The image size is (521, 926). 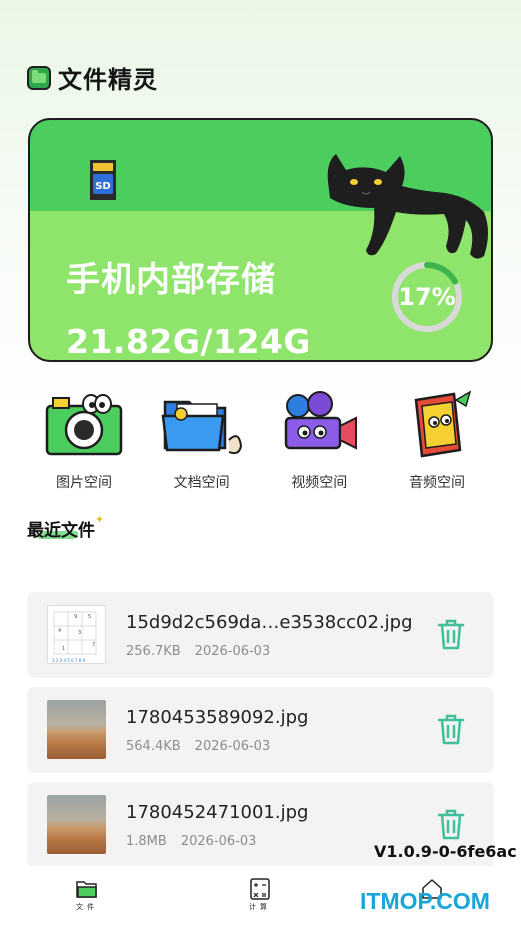 What do you see at coordinates (427, 297) in the screenshot?
I see `storage-percent: 17%` at bounding box center [427, 297].